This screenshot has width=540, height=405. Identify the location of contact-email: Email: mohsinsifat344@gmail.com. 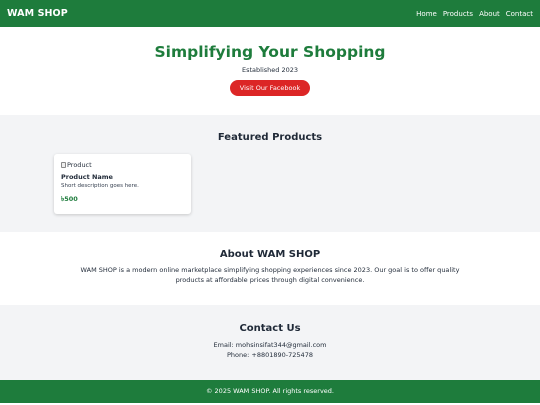
(270, 345).